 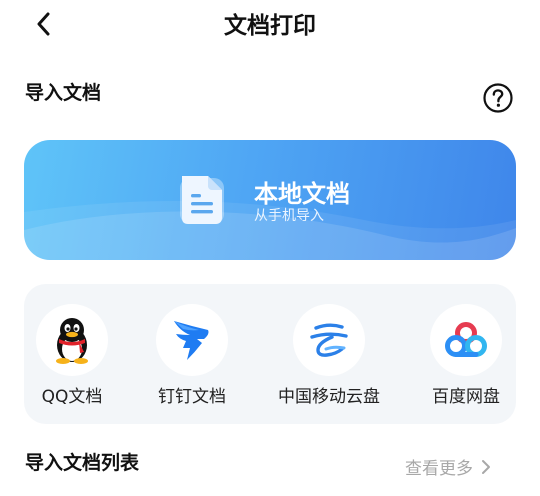 I want to click on view-more-label: 查看更多, so click(x=439, y=469).